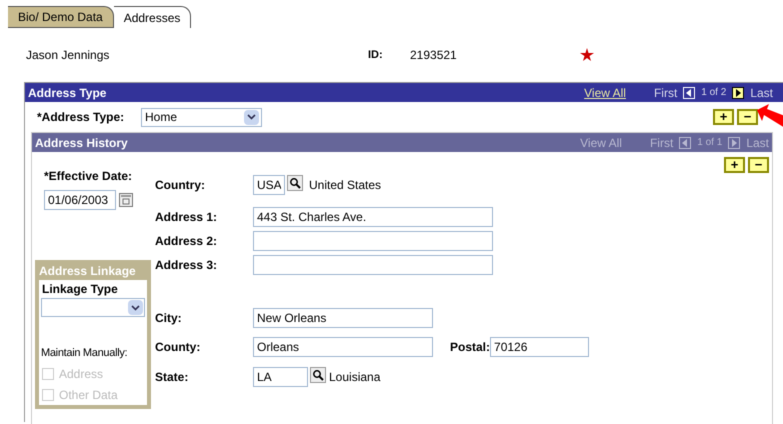 The height and width of the screenshot is (424, 783). I want to click on delete-row-button: −, so click(747, 117).